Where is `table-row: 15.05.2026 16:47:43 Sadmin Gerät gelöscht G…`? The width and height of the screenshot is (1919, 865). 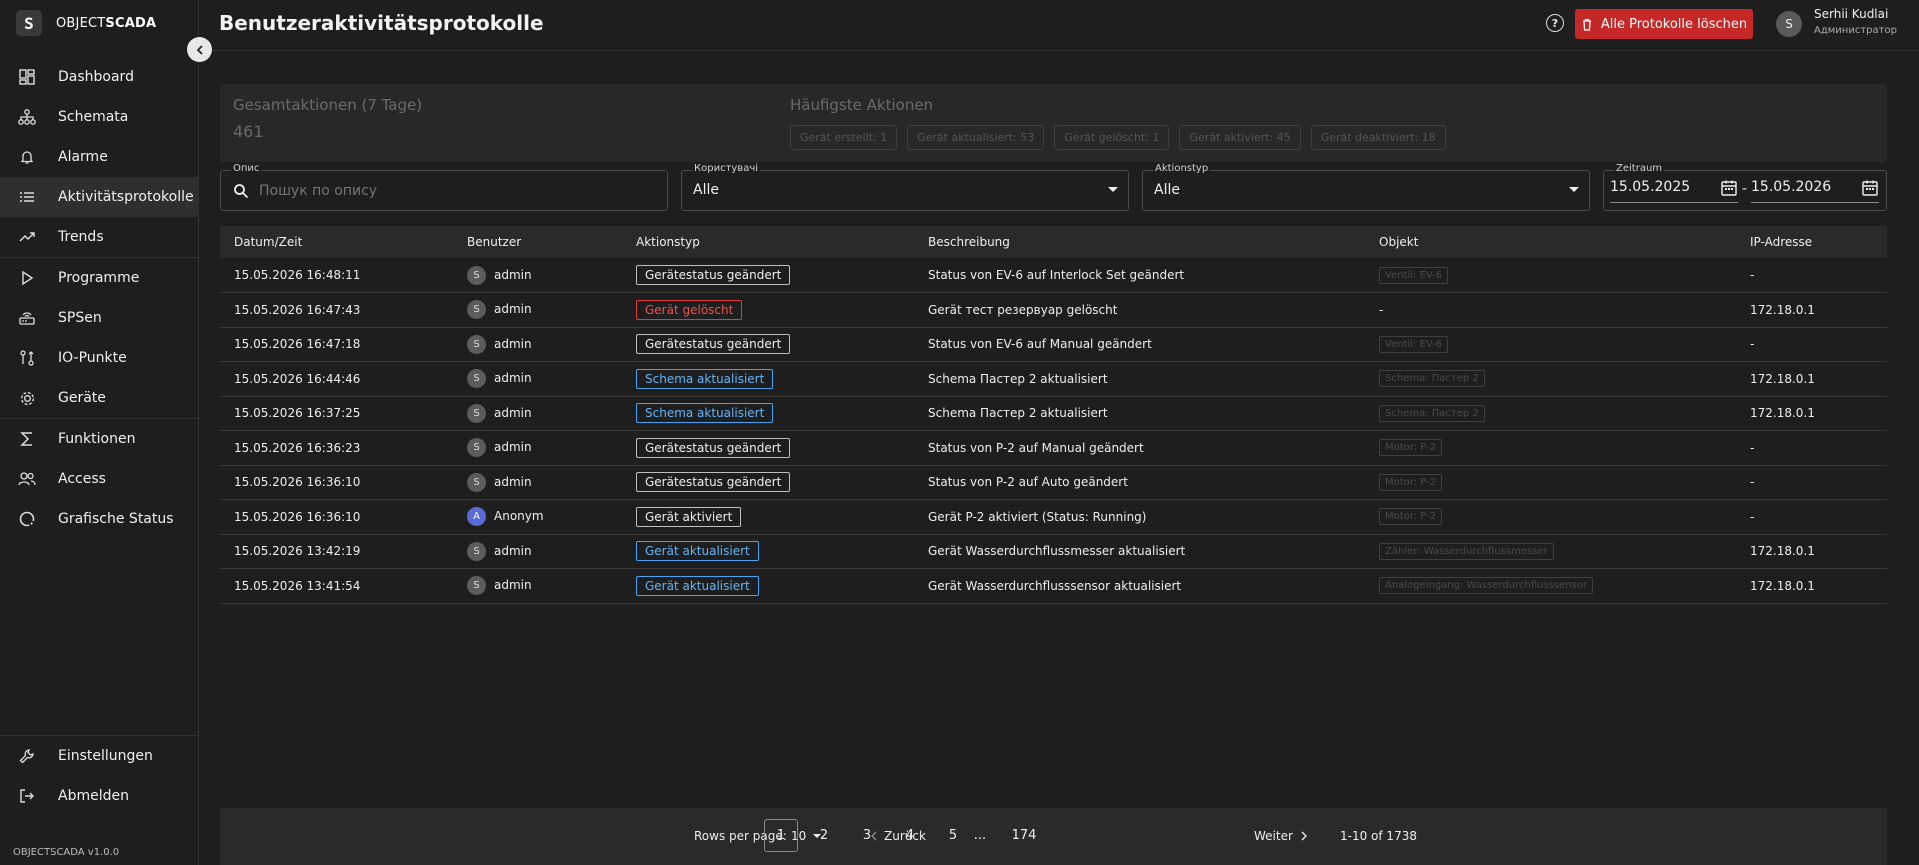
table-row: 15.05.2026 16:47:43 Sadmin Gerät gelöscht G… is located at coordinates (1053, 310).